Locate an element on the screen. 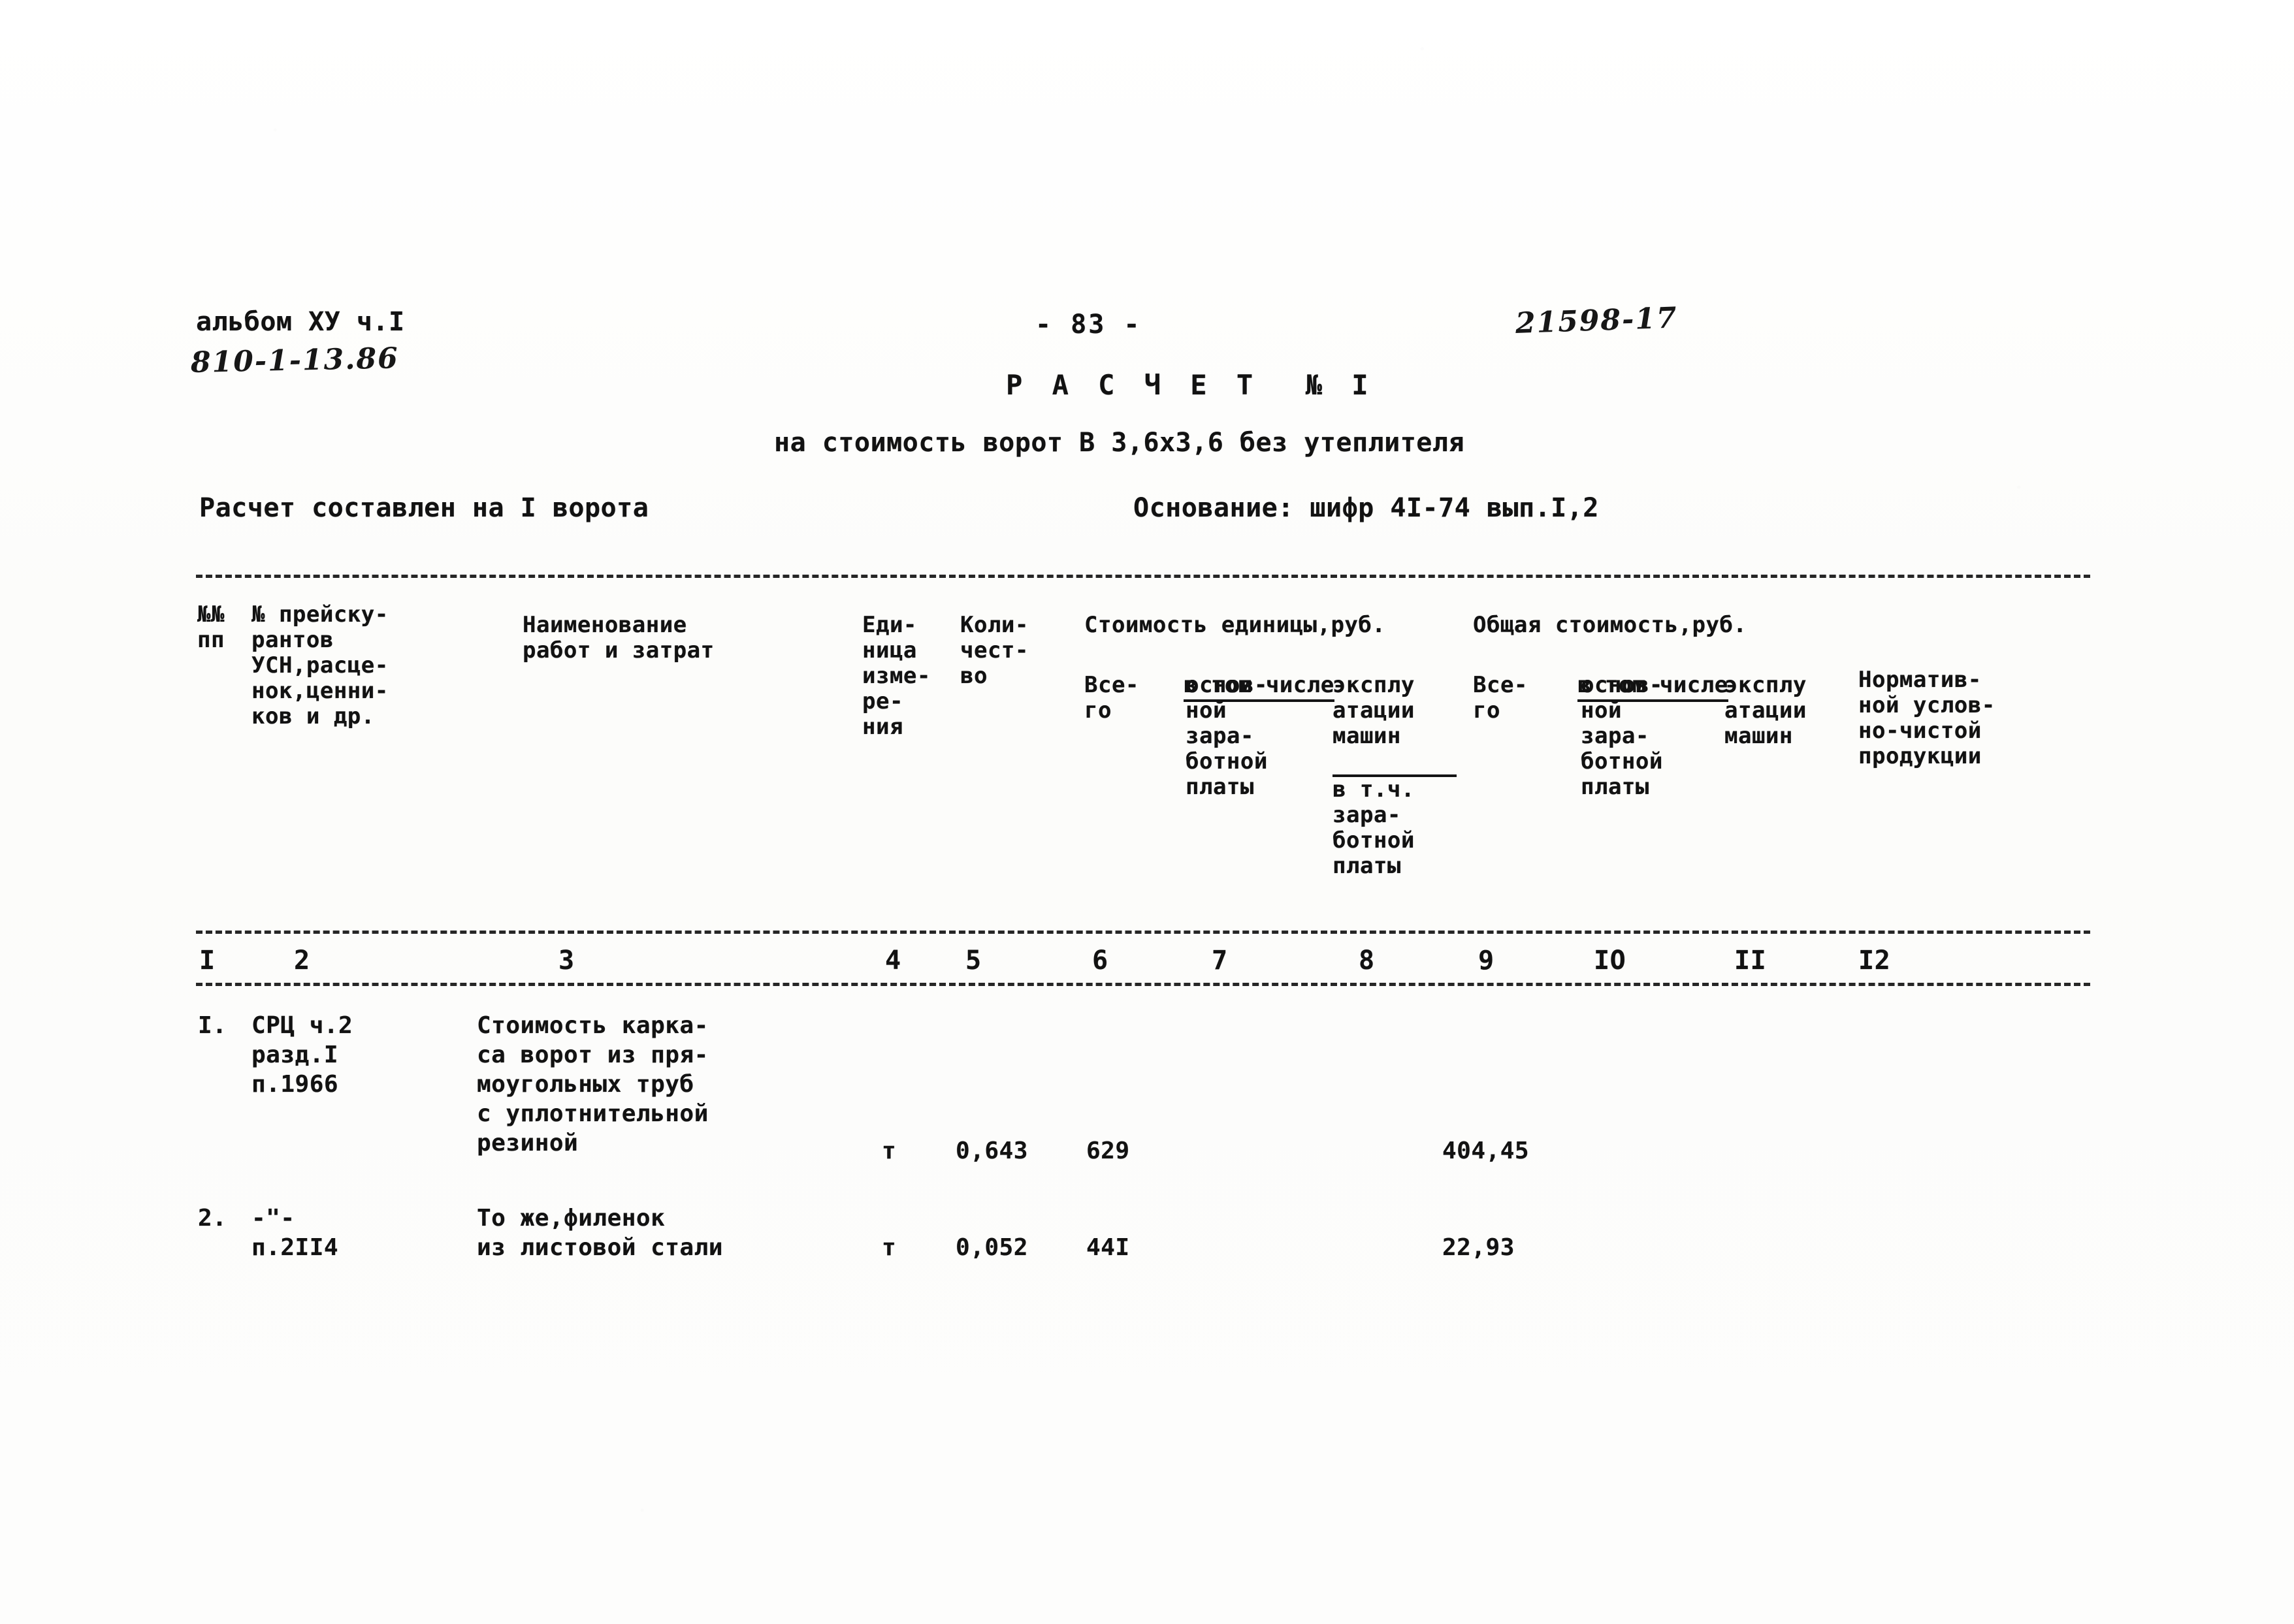  column-number-6: 6 is located at coordinates (1100, 961).